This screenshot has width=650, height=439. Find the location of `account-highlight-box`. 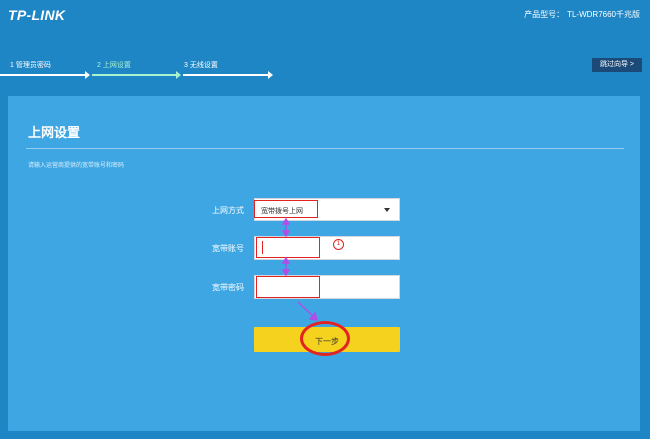

account-highlight-box is located at coordinates (288, 247).